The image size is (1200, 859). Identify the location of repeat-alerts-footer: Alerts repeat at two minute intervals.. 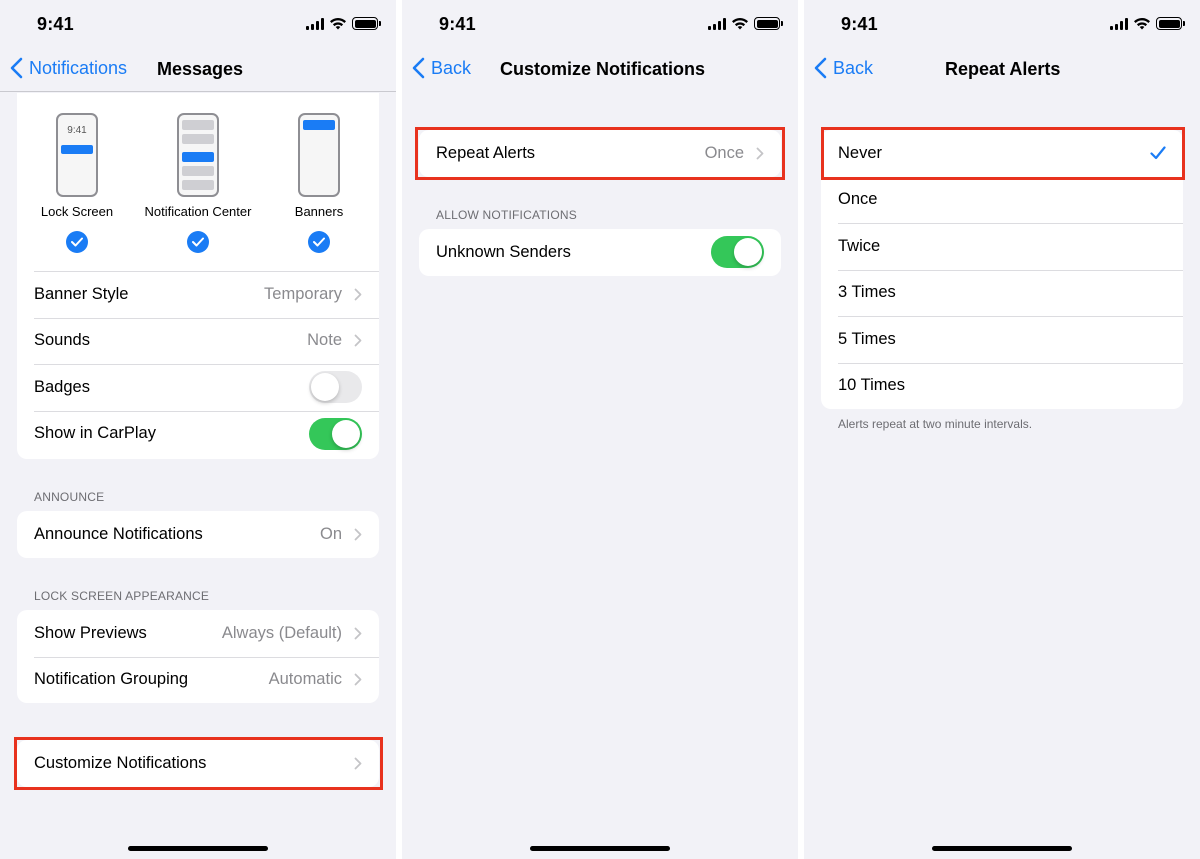
(935, 424).